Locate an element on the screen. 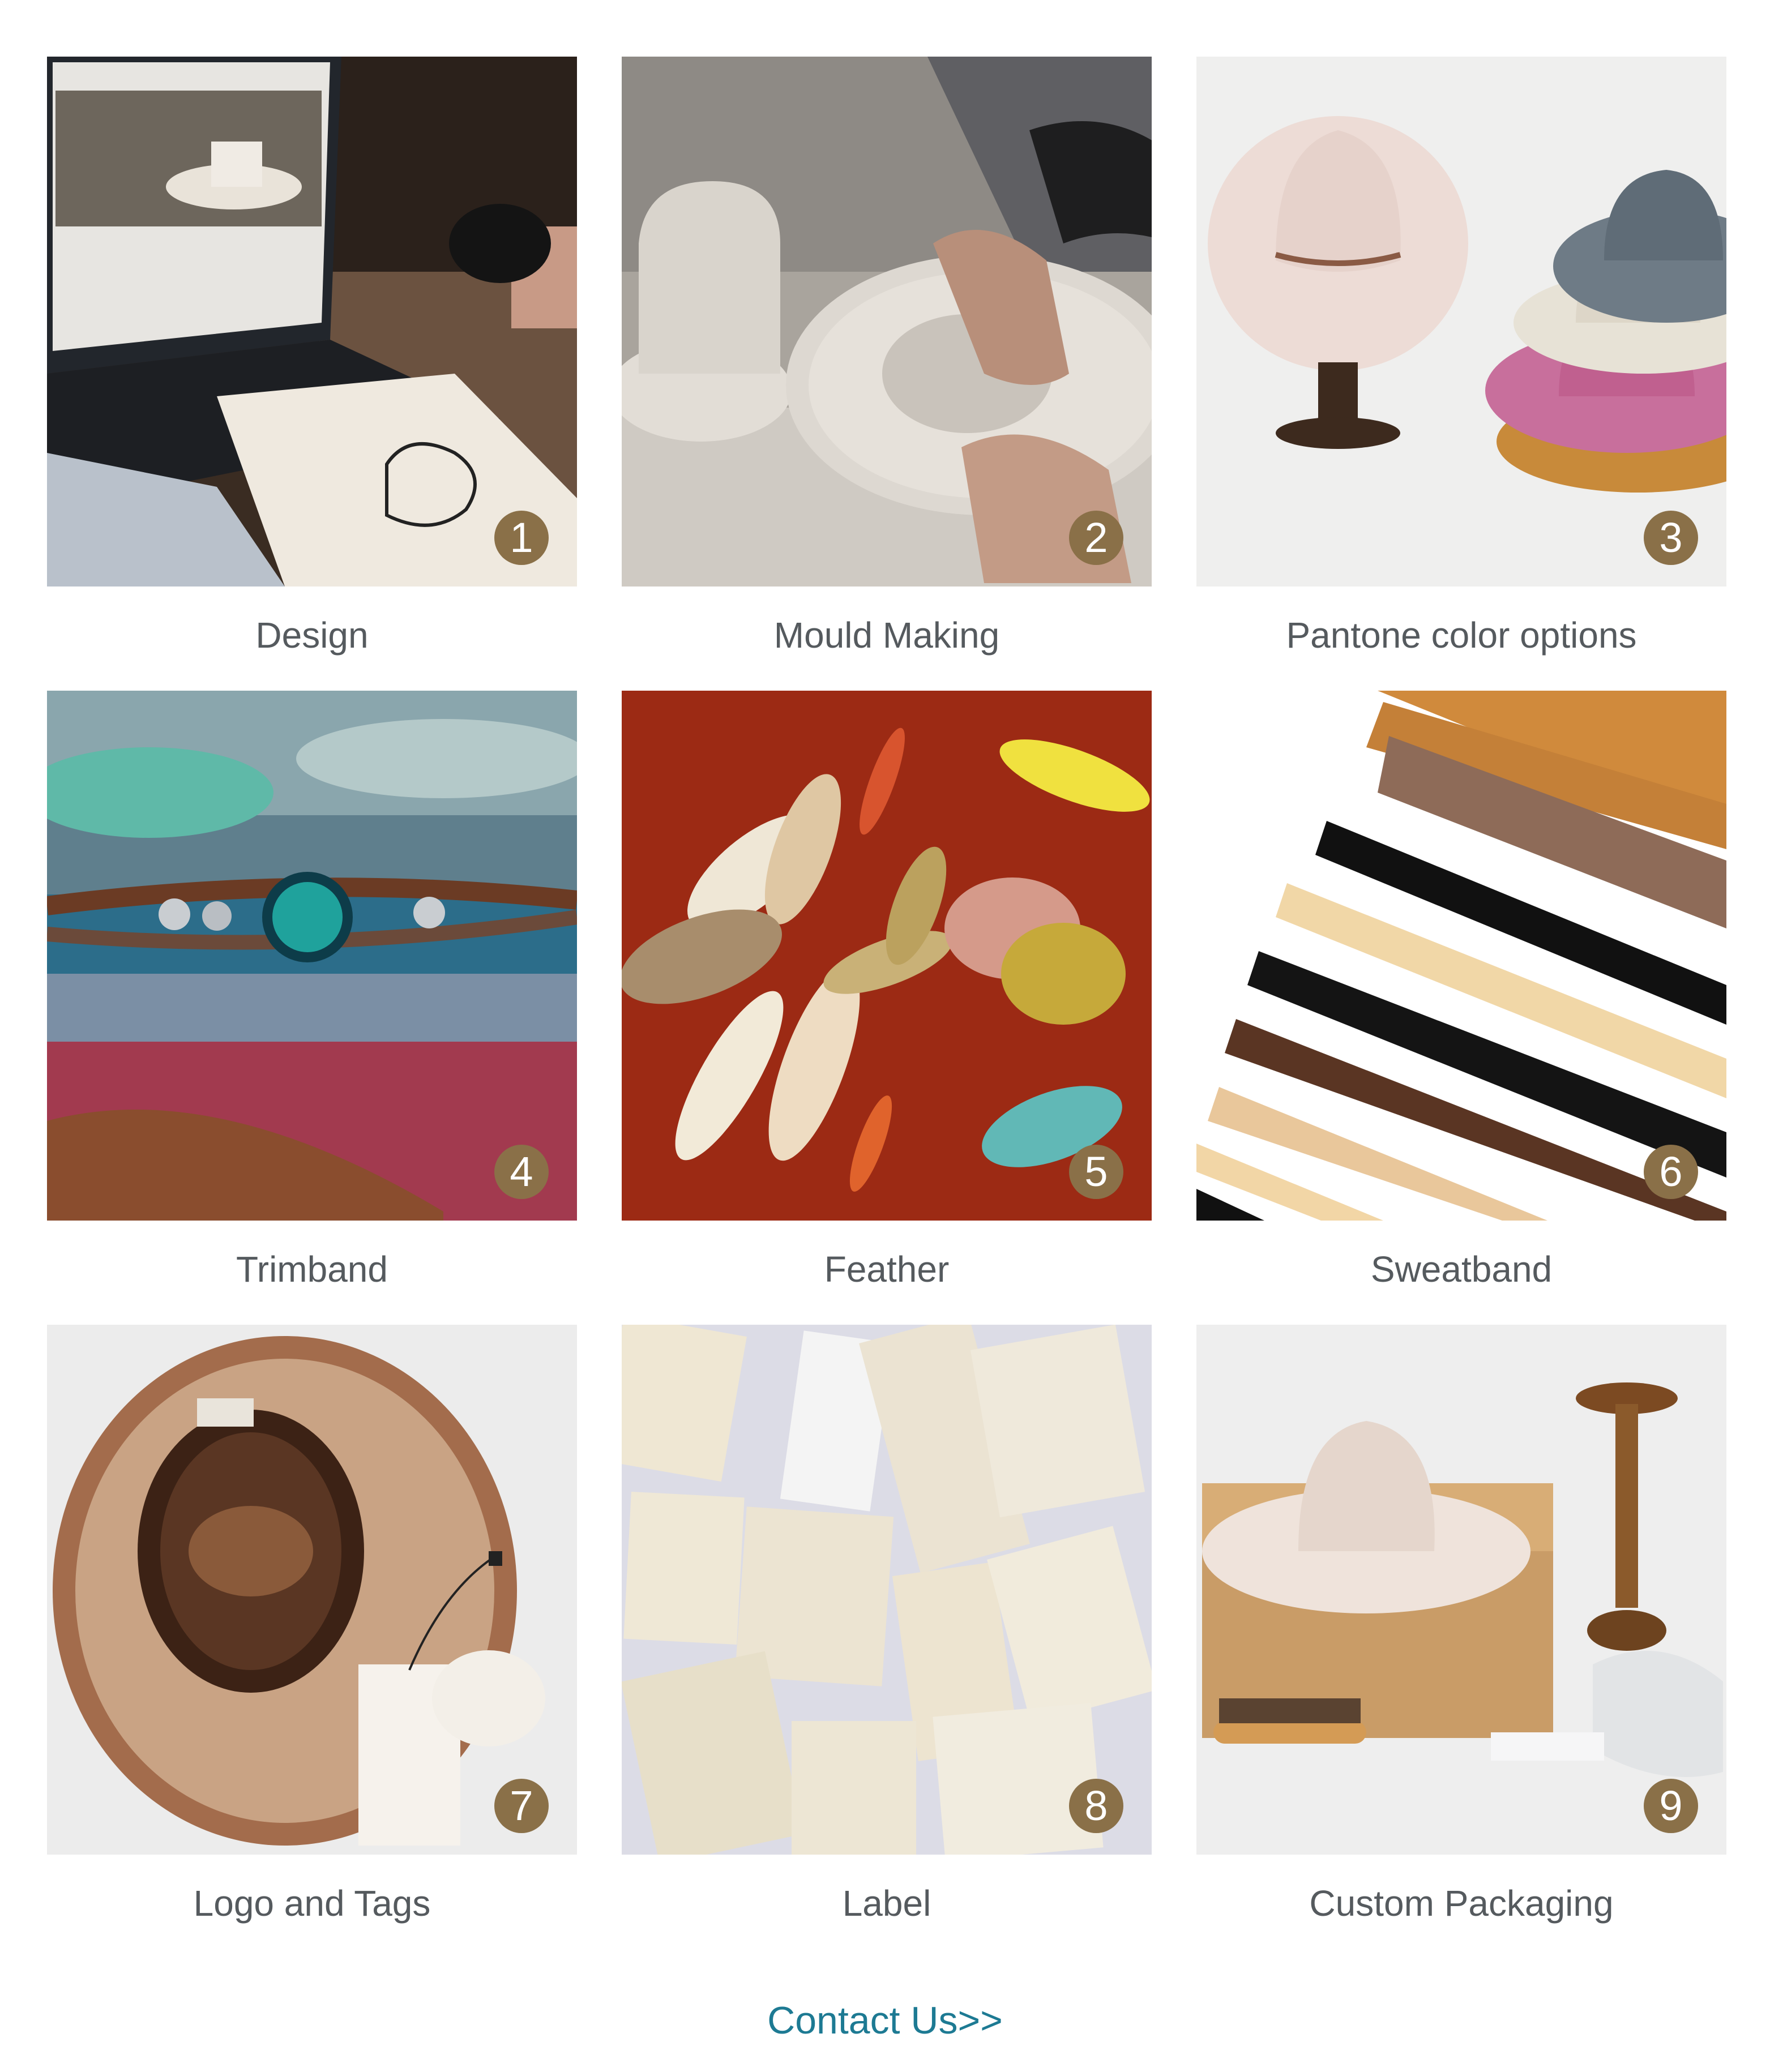 The image size is (1770, 2072). laptop-sketch-icon is located at coordinates (312, 322).